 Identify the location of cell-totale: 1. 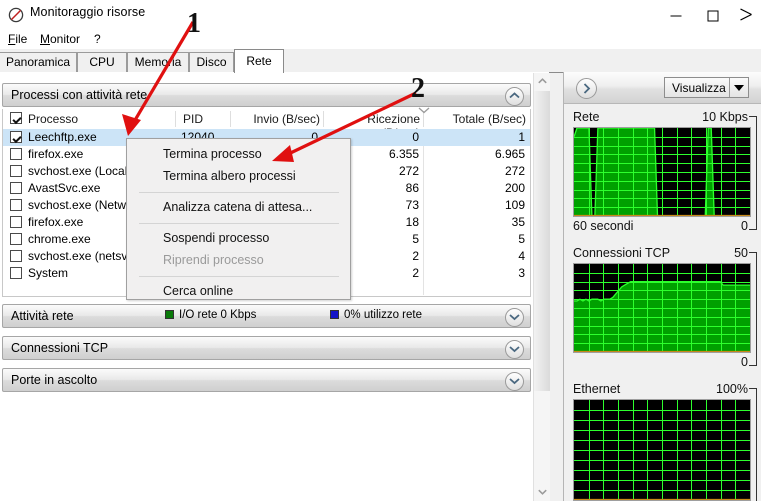
(521, 137).